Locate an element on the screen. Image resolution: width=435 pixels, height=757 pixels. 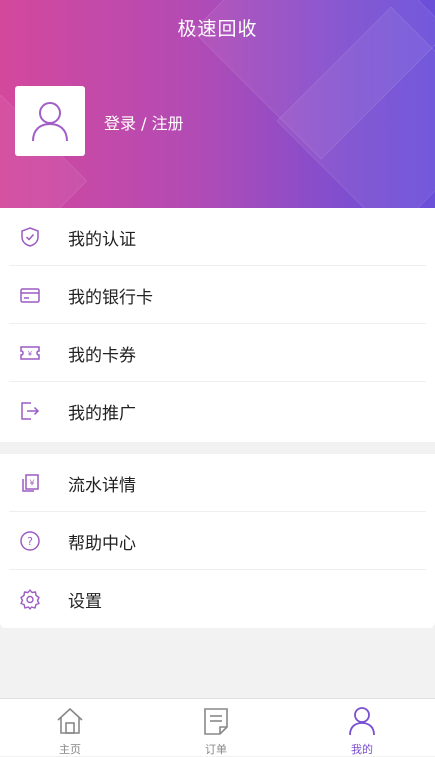
tab-home: 主页 is located at coordinates (70, 727).